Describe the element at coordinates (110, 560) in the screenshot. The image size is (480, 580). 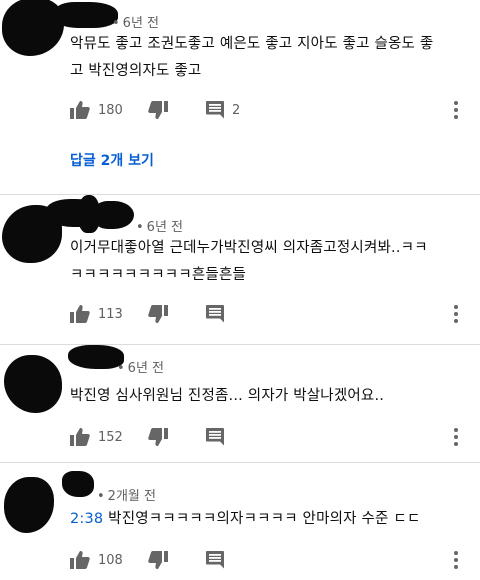
I see `like-count: 108` at that location.